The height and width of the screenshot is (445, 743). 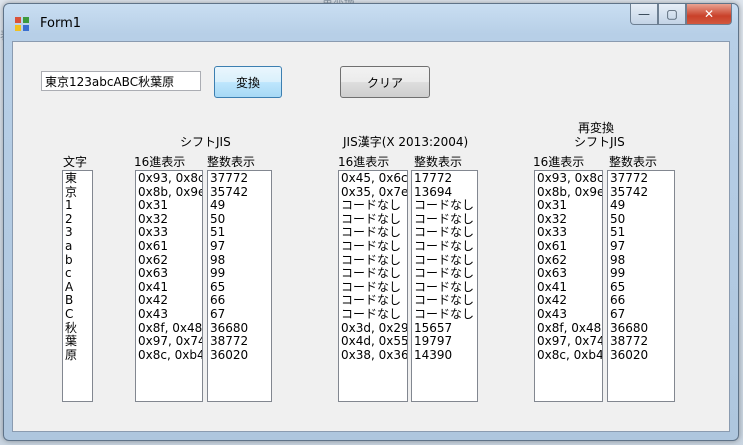 What do you see at coordinates (78, 246) in the screenshot?
I see `list-item: a` at bounding box center [78, 246].